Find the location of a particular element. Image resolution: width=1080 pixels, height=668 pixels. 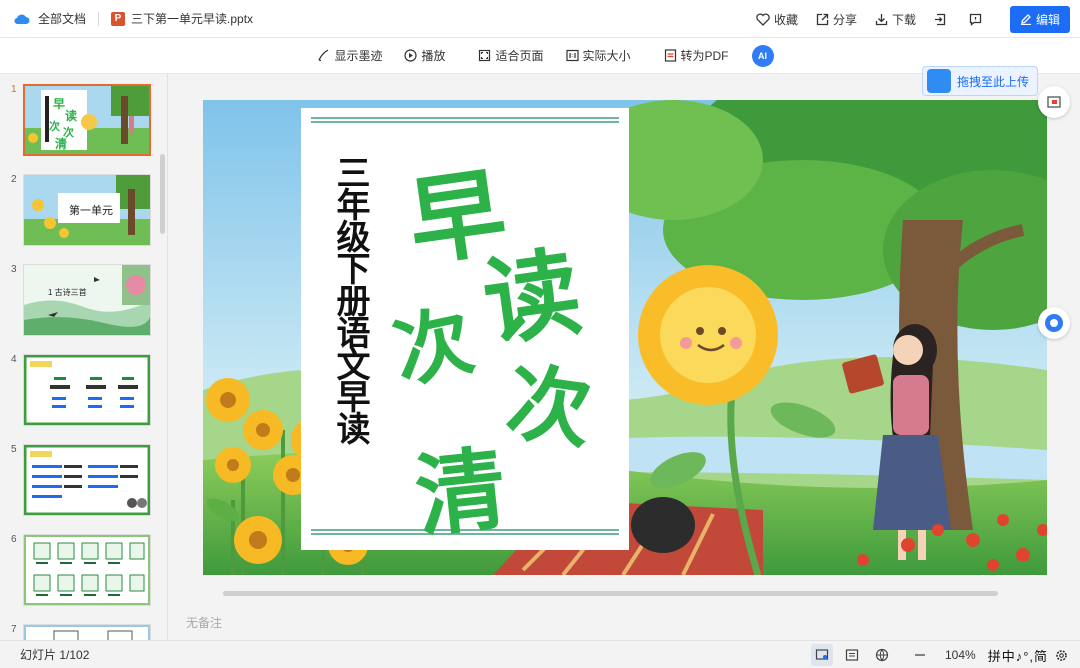

edit-button: 编辑 is located at coordinates (1039, 19).